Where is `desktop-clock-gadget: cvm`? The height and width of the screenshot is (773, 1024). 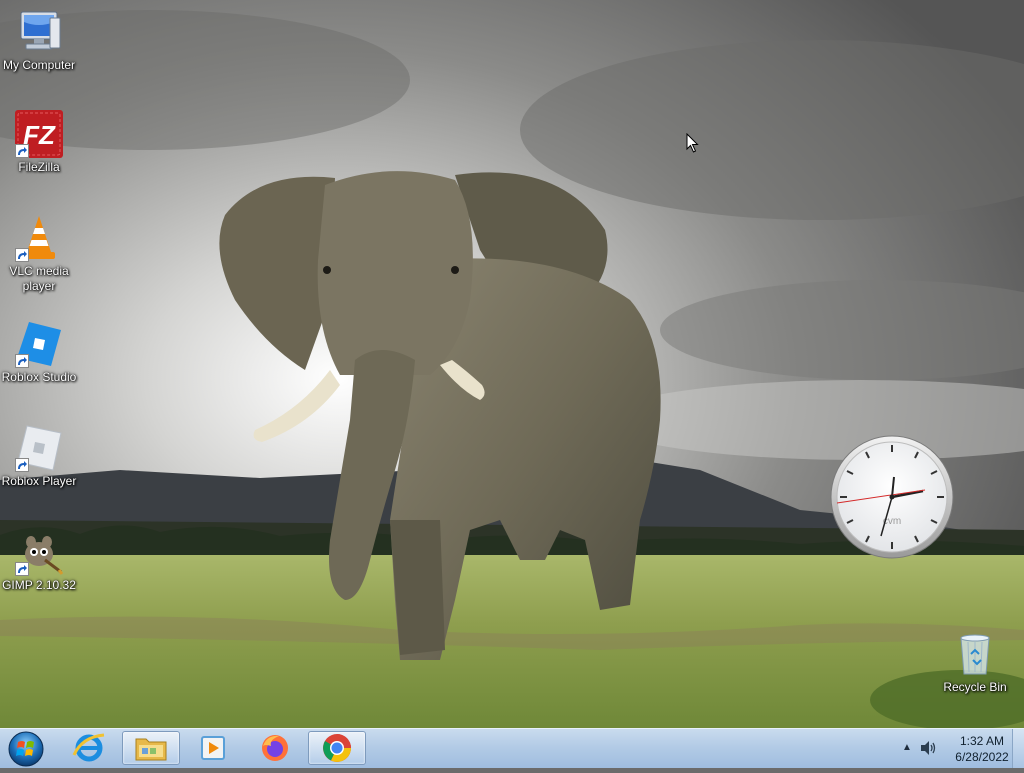 desktop-clock-gadget: cvm is located at coordinates (892, 497).